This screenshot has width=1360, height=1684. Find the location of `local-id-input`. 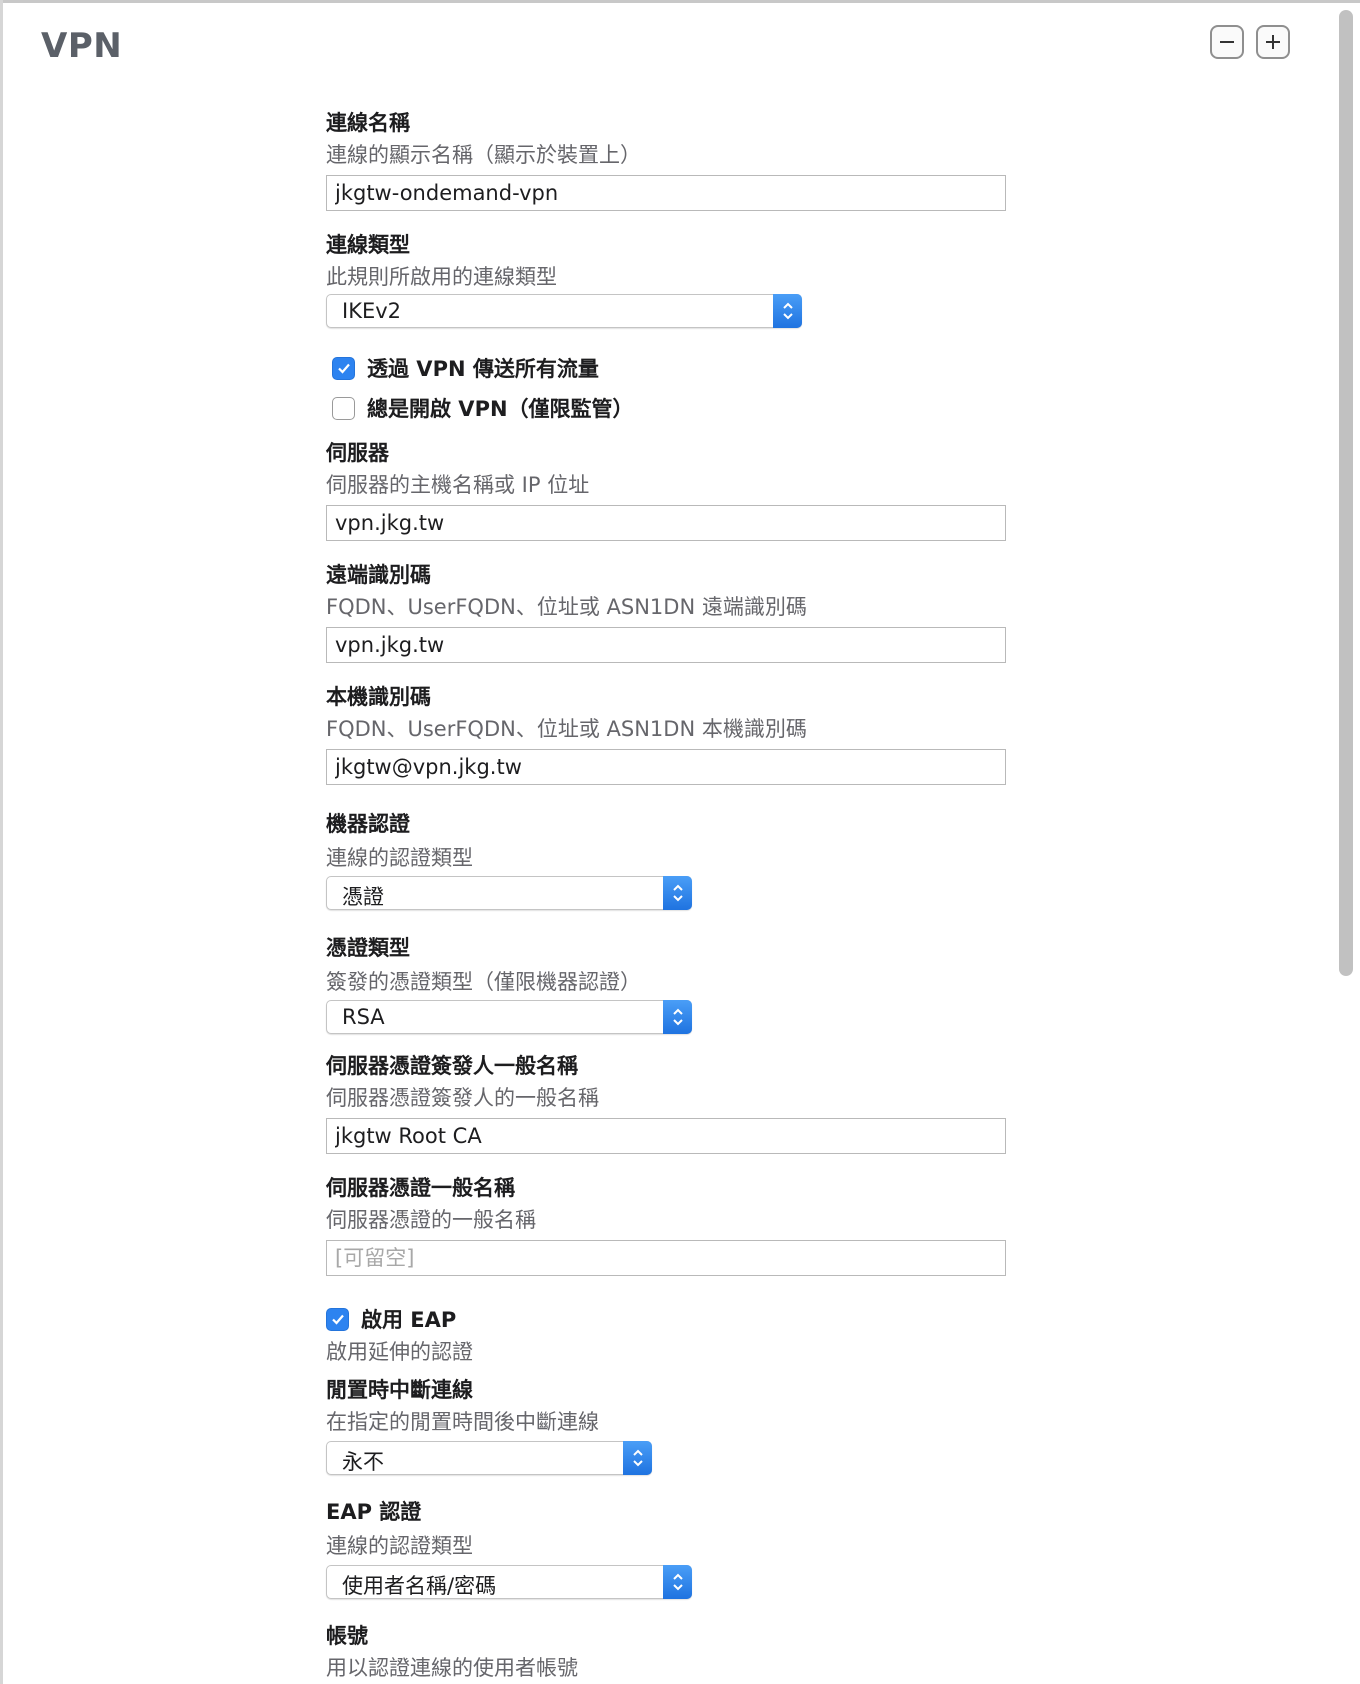

local-id-input is located at coordinates (666, 767).